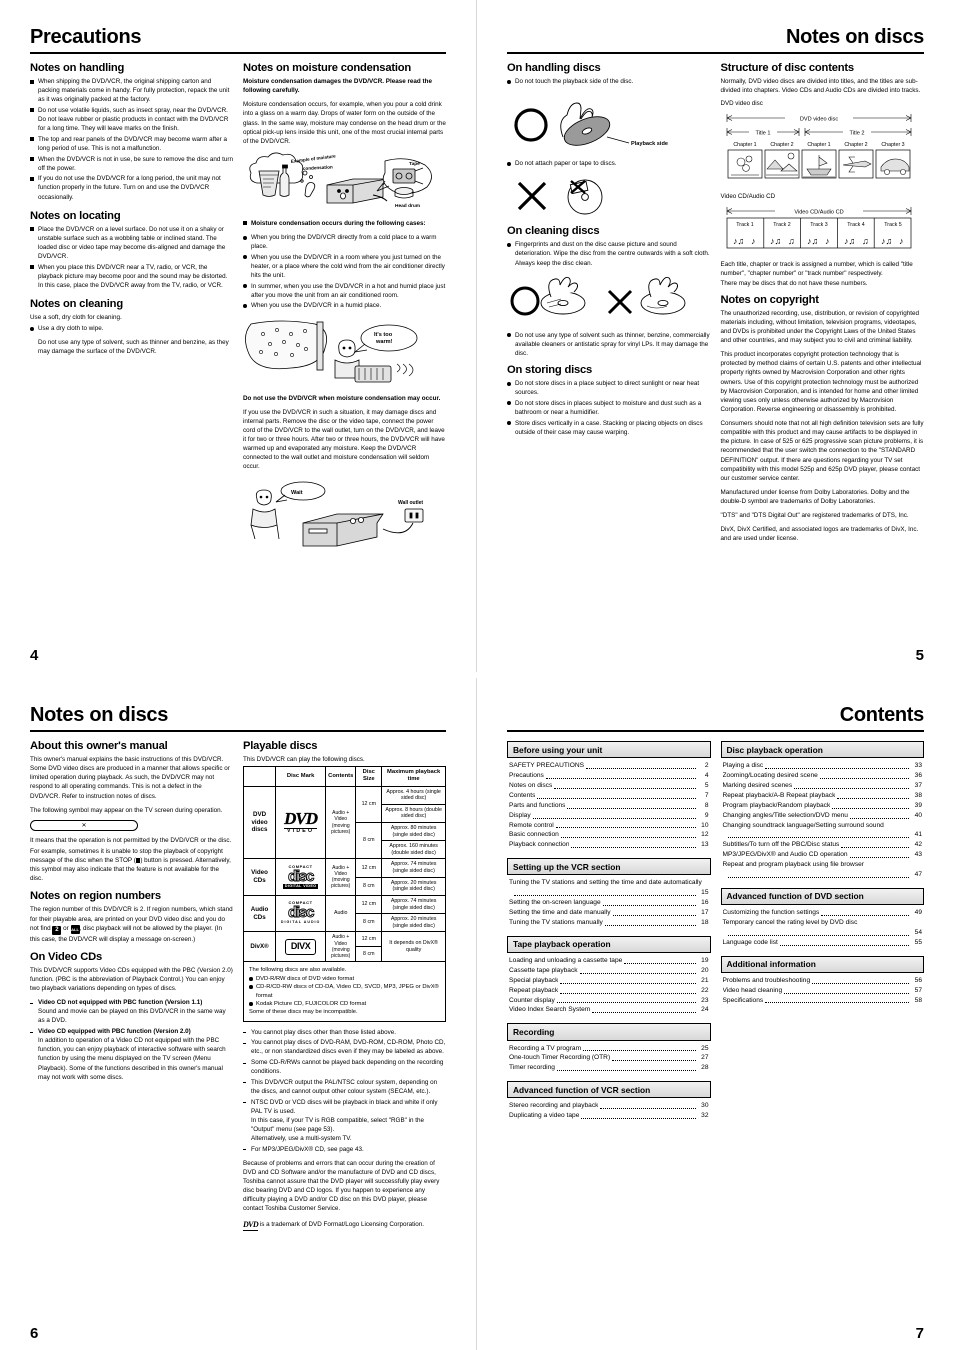  I want to click on svg-text: Example of moisture, so click(314, 158).